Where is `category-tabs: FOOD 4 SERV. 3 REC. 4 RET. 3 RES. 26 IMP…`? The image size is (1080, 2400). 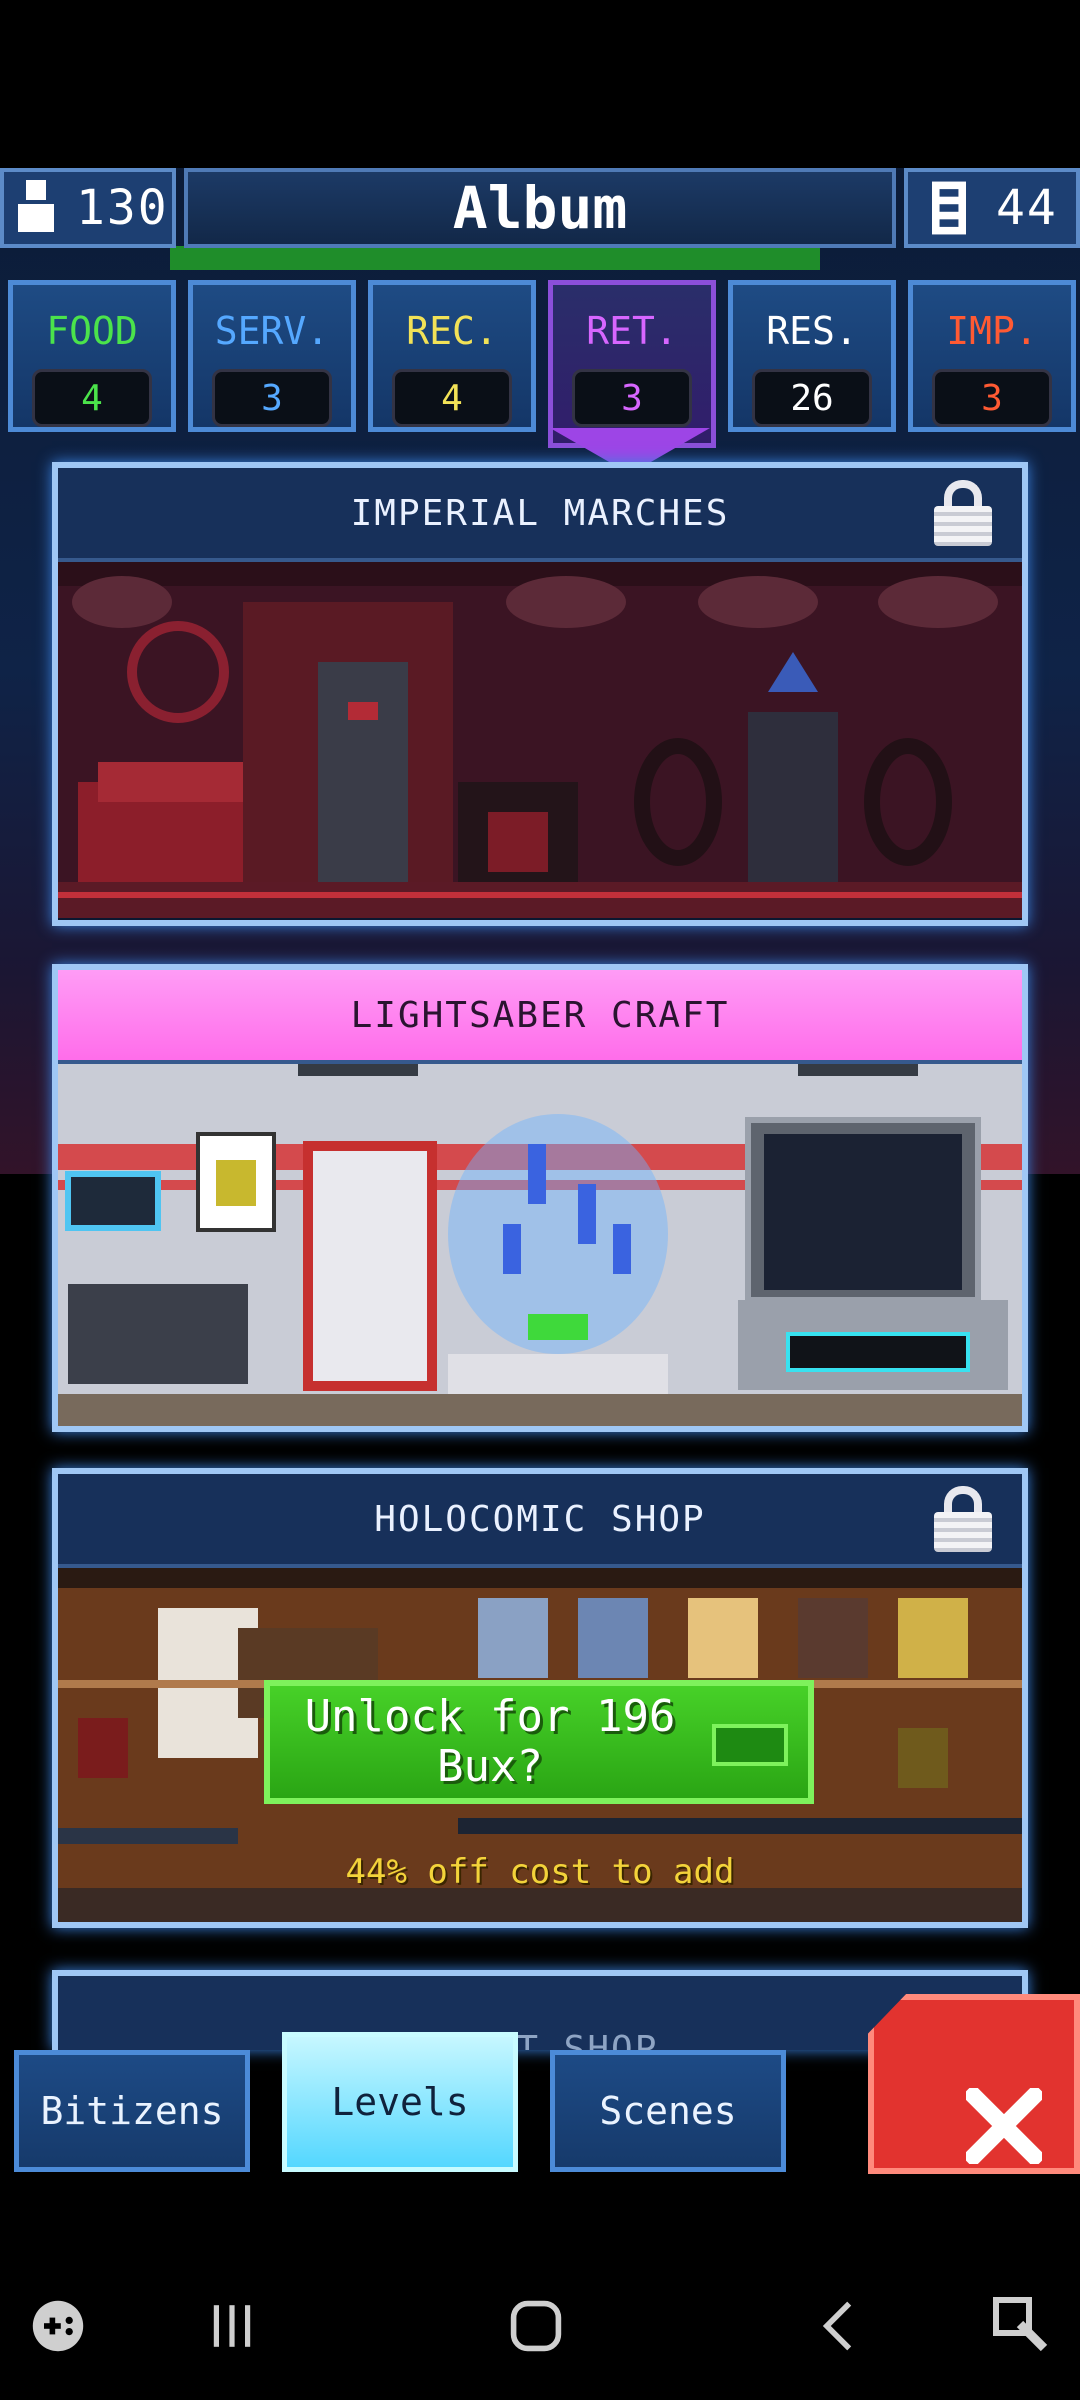
category-tabs: FOOD 4 SERV. 3 REC. 4 RET. 3 RES. 26 IMP… is located at coordinates (540, 359).